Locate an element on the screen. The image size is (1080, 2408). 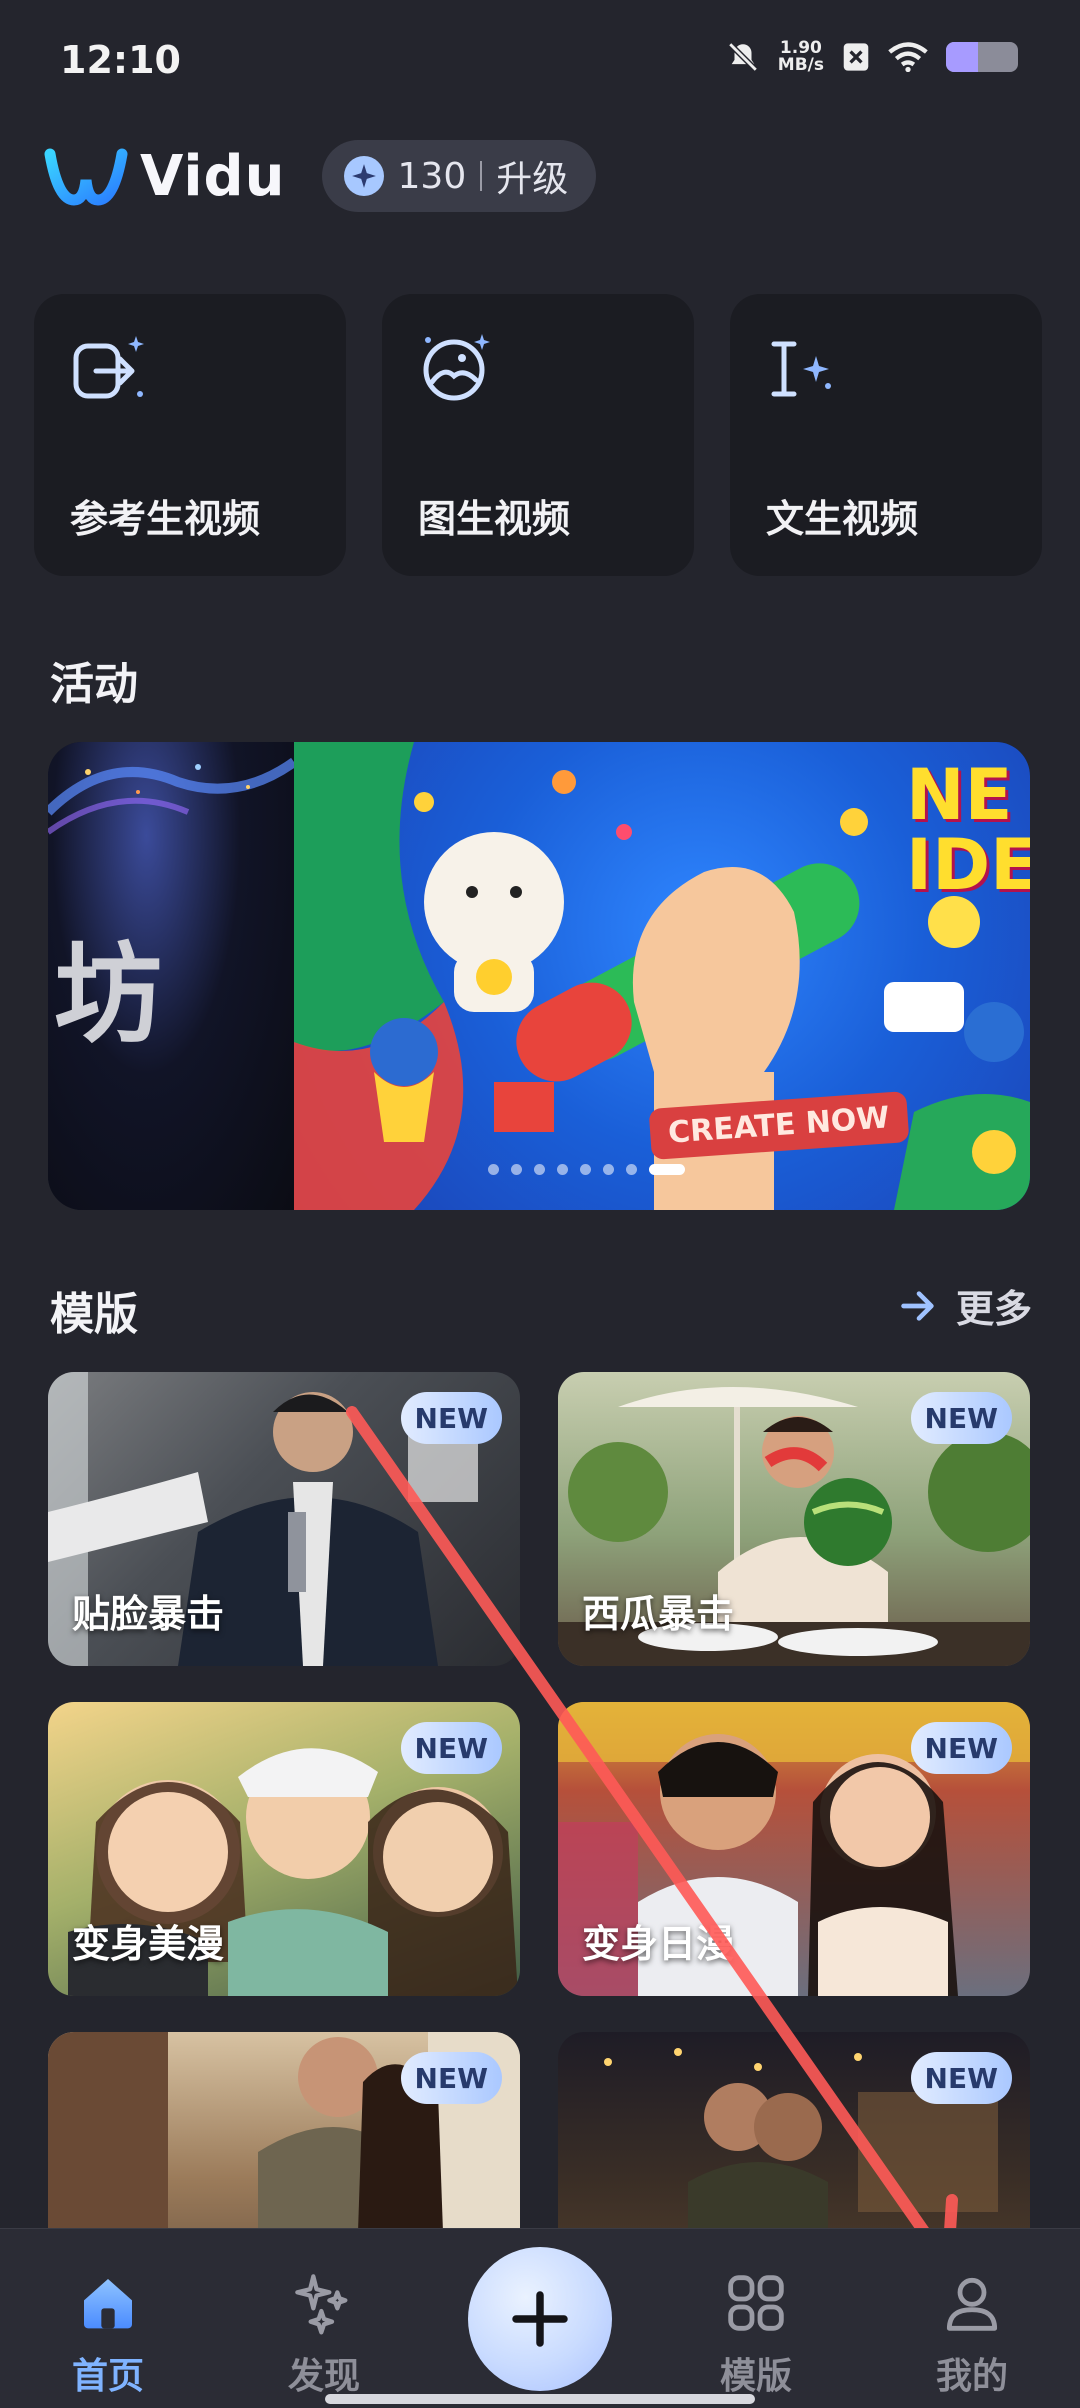
carousel-dot-active is located at coordinates (667, 1169).